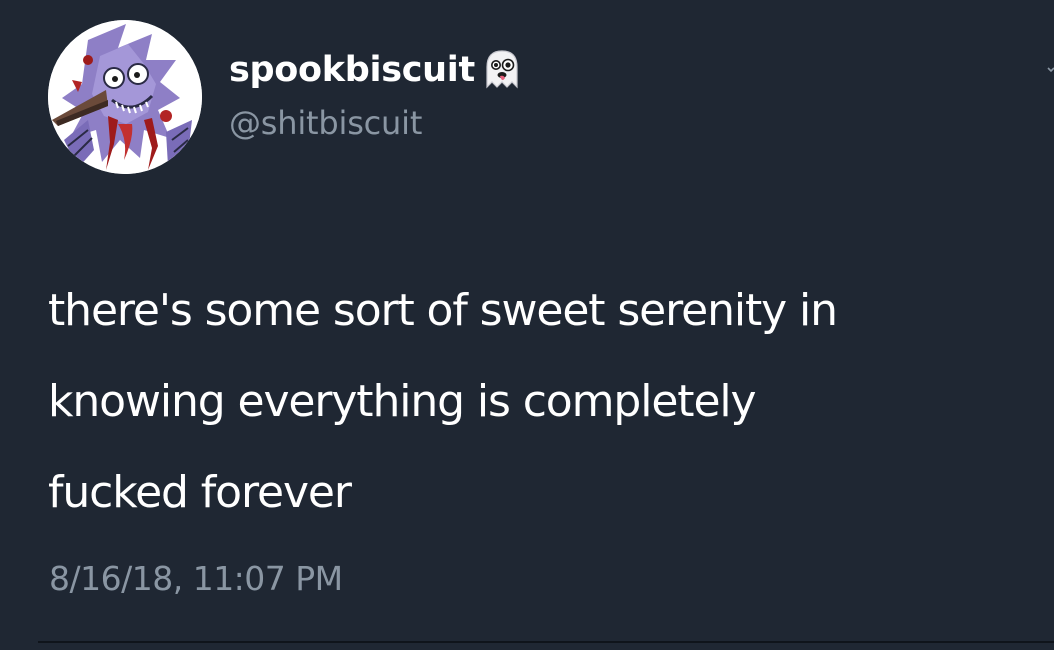  What do you see at coordinates (443, 310) in the screenshot?
I see `tweet-text-line: there's some sort of sweet serenity in` at bounding box center [443, 310].